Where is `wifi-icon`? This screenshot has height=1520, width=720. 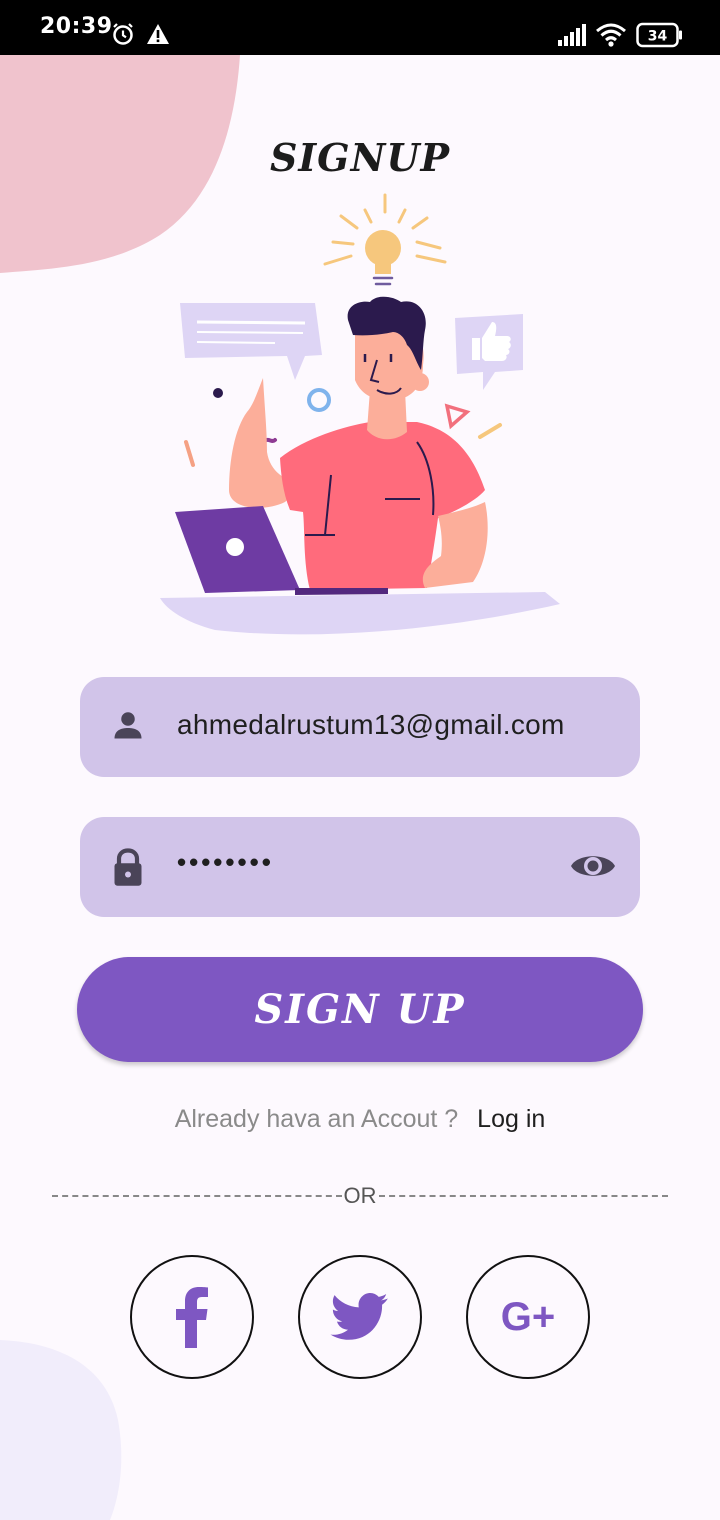 wifi-icon is located at coordinates (611, 35).